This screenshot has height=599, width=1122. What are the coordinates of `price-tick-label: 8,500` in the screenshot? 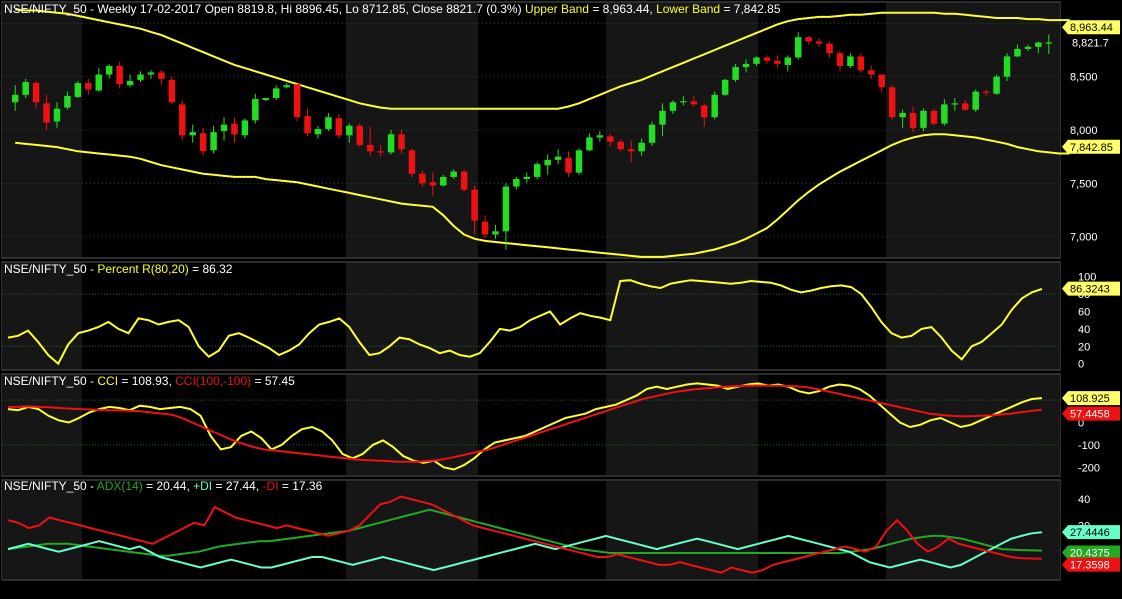 It's located at (1084, 78).